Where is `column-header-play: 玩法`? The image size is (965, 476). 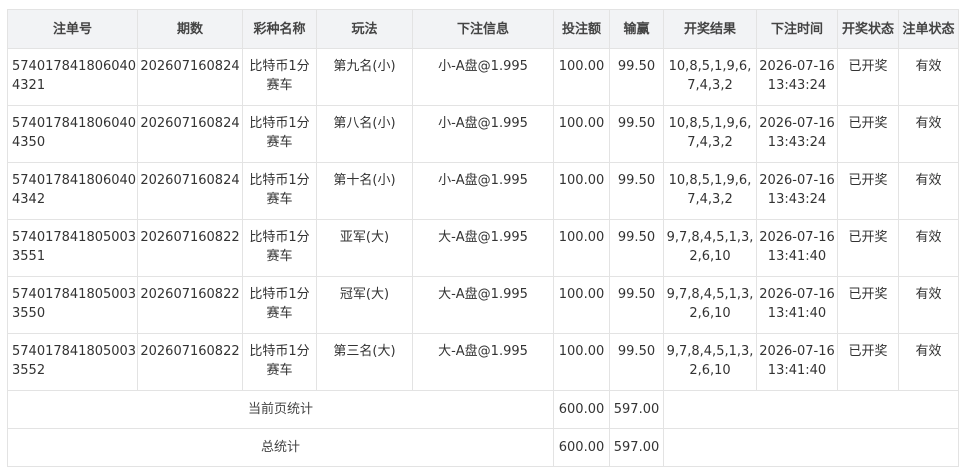
column-header-play: 玩法 is located at coordinates (364, 29).